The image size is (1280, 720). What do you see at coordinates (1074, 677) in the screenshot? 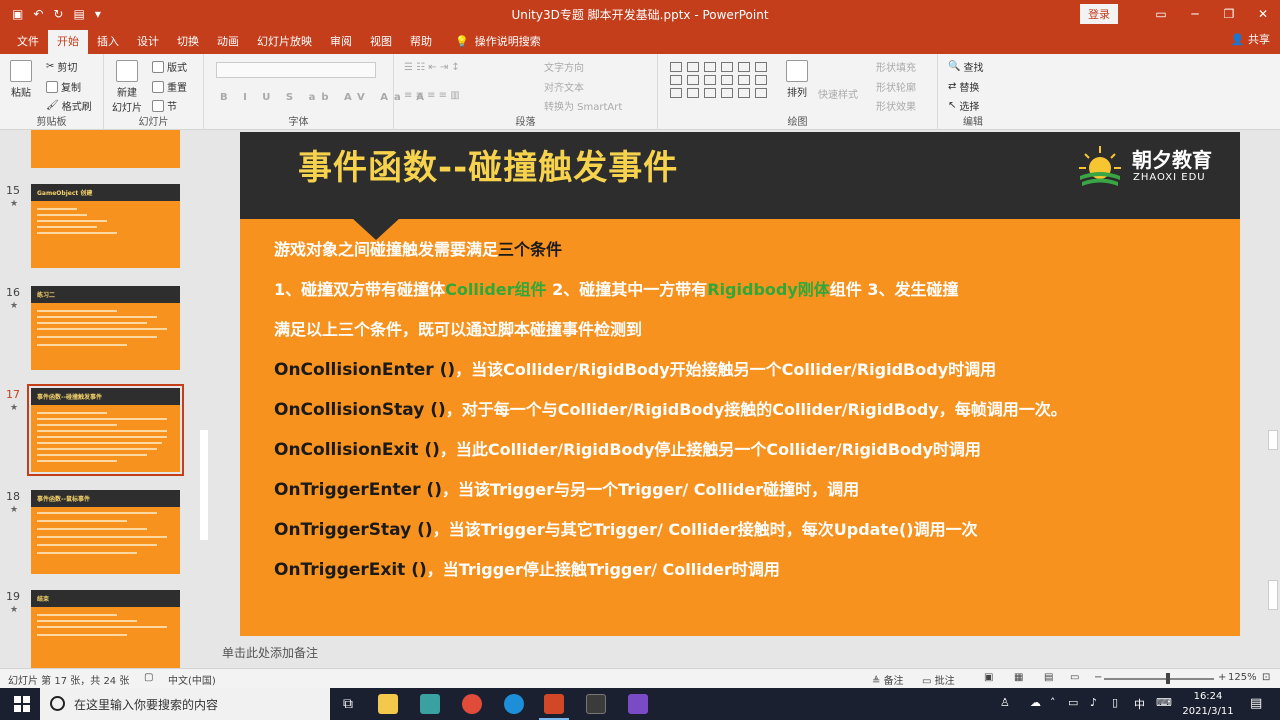
I see `slideshow-view-icon: ▭` at bounding box center [1074, 677].